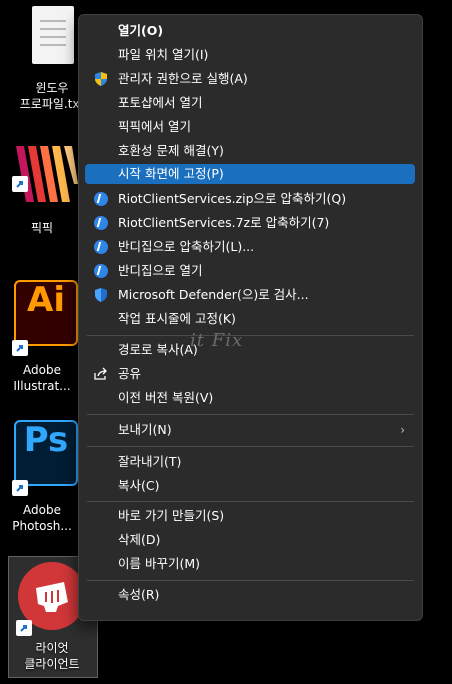 This screenshot has width=452, height=684. Describe the element at coordinates (402, 430) in the screenshot. I see `chevron-right-icon: ›` at that location.